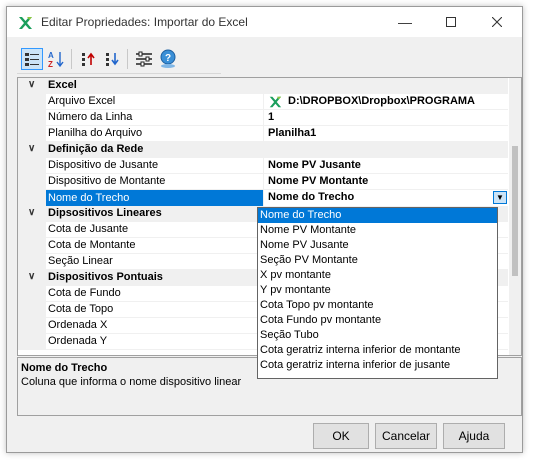 The width and height of the screenshot is (537, 468). I want to click on property-name: Arquivo Excel, so click(82, 101).